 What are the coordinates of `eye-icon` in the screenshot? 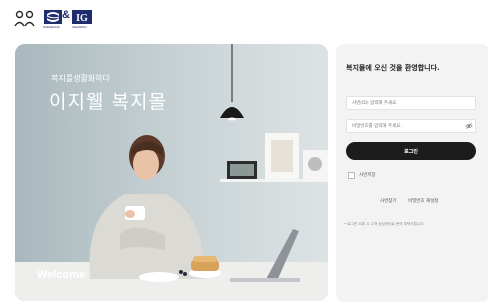 It's located at (469, 126).